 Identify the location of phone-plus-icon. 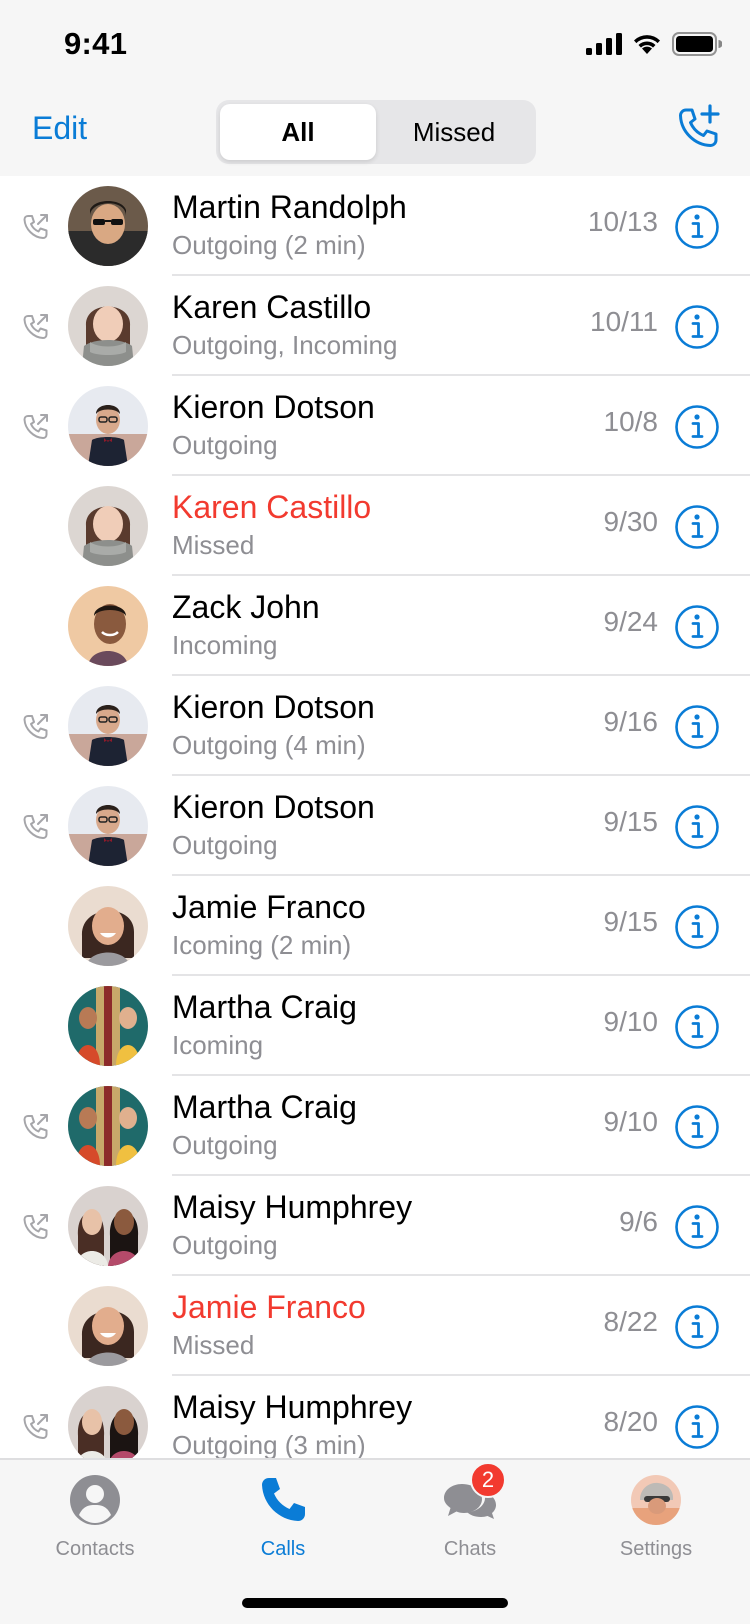
(698, 128).